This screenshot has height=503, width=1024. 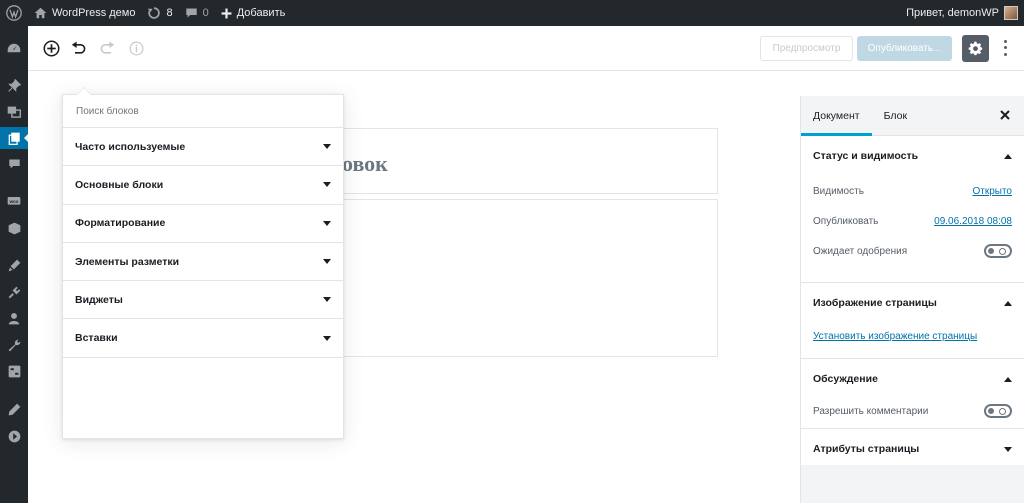 What do you see at coordinates (530, 161) in the screenshot?
I see `title-block: овок` at bounding box center [530, 161].